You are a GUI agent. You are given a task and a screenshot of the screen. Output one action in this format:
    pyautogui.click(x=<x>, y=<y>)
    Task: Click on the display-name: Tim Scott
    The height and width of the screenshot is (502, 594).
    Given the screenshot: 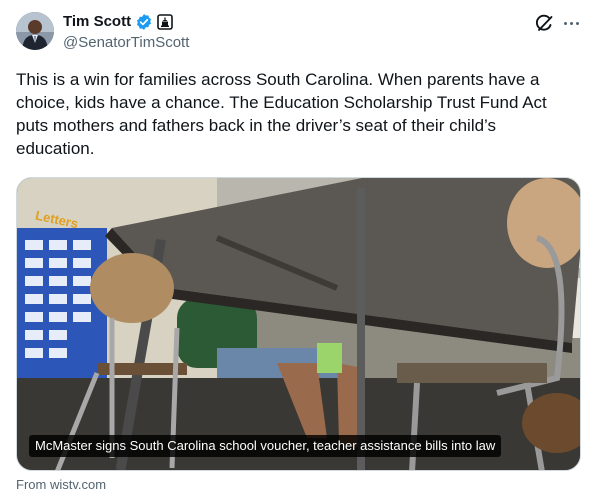 What is the action you would take?
    pyautogui.click(x=97, y=22)
    